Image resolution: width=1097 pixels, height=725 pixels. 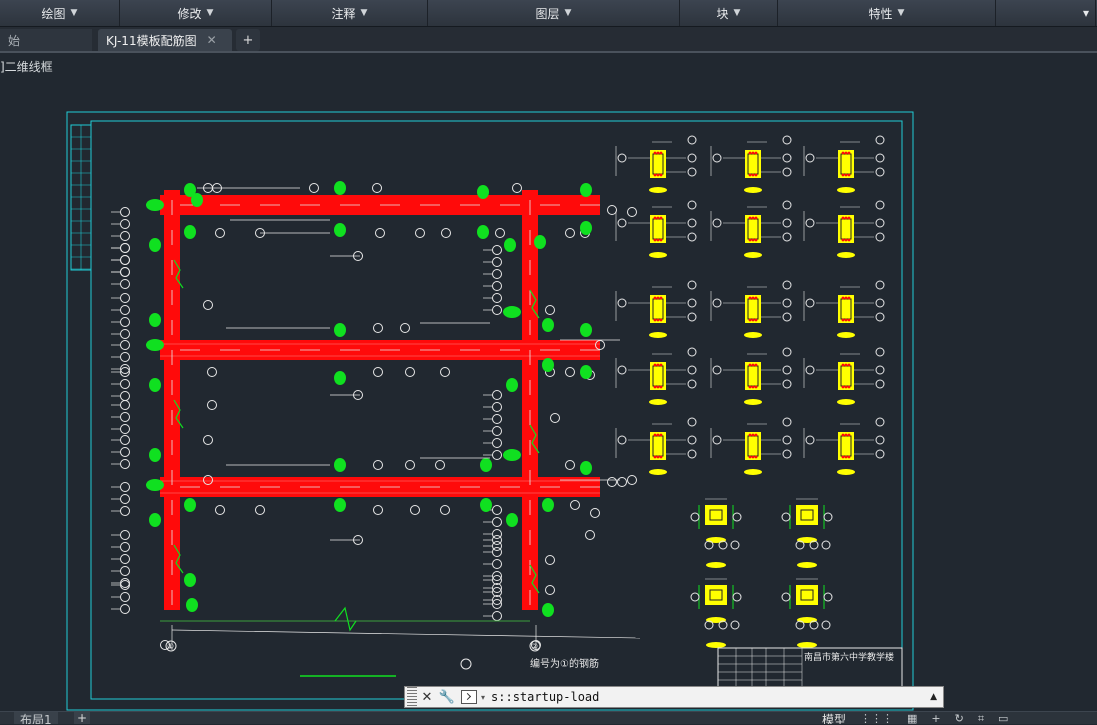 I want to click on command-input: s::startup-load, so click(x=710, y=697).